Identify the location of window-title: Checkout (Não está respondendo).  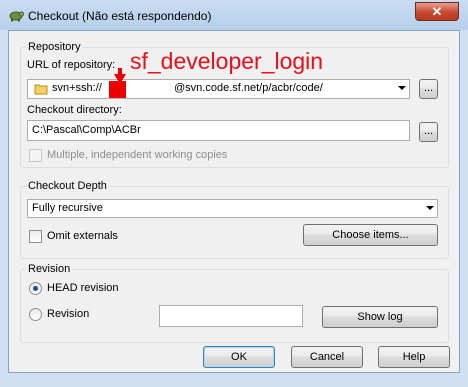
(120, 16).